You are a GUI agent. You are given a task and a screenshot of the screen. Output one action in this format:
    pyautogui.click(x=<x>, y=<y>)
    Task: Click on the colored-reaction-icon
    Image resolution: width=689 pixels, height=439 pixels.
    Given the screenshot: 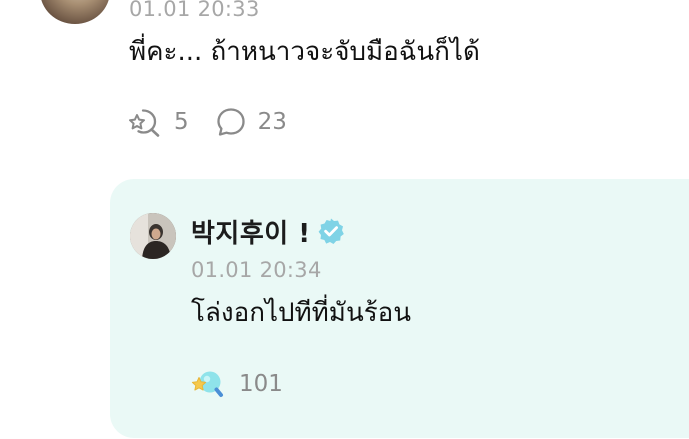 What is the action you would take?
    pyautogui.click(x=207, y=384)
    